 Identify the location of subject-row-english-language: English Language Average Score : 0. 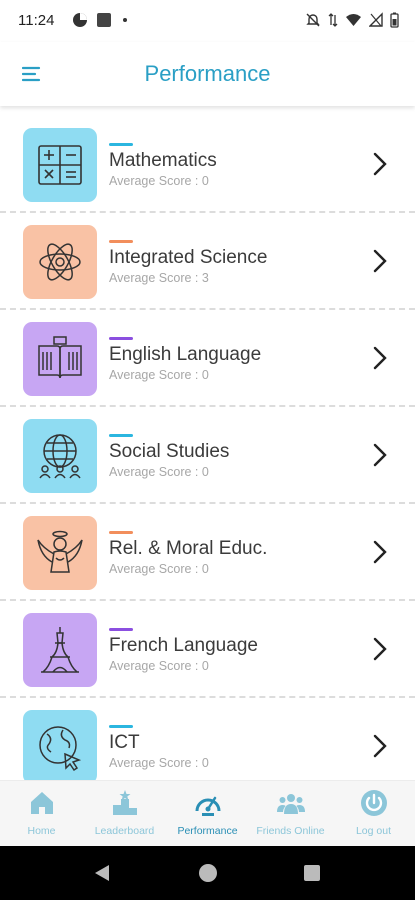
(207, 358).